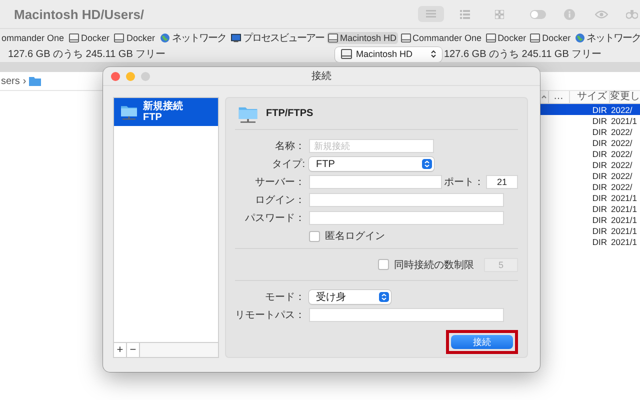 Image resolution: width=640 pixels, height=400 pixels. Describe the element at coordinates (270, 315) in the screenshot. I see `field-label: リモートパス：` at that location.